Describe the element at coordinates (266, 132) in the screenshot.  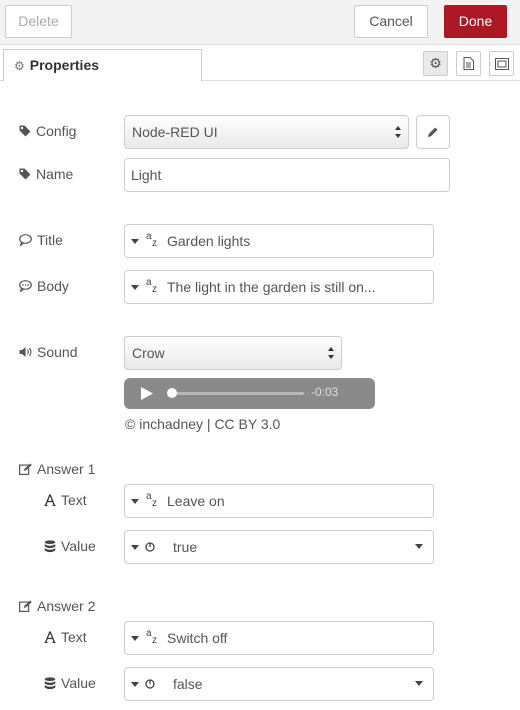
I see `config-select: Node-RED UI` at that location.